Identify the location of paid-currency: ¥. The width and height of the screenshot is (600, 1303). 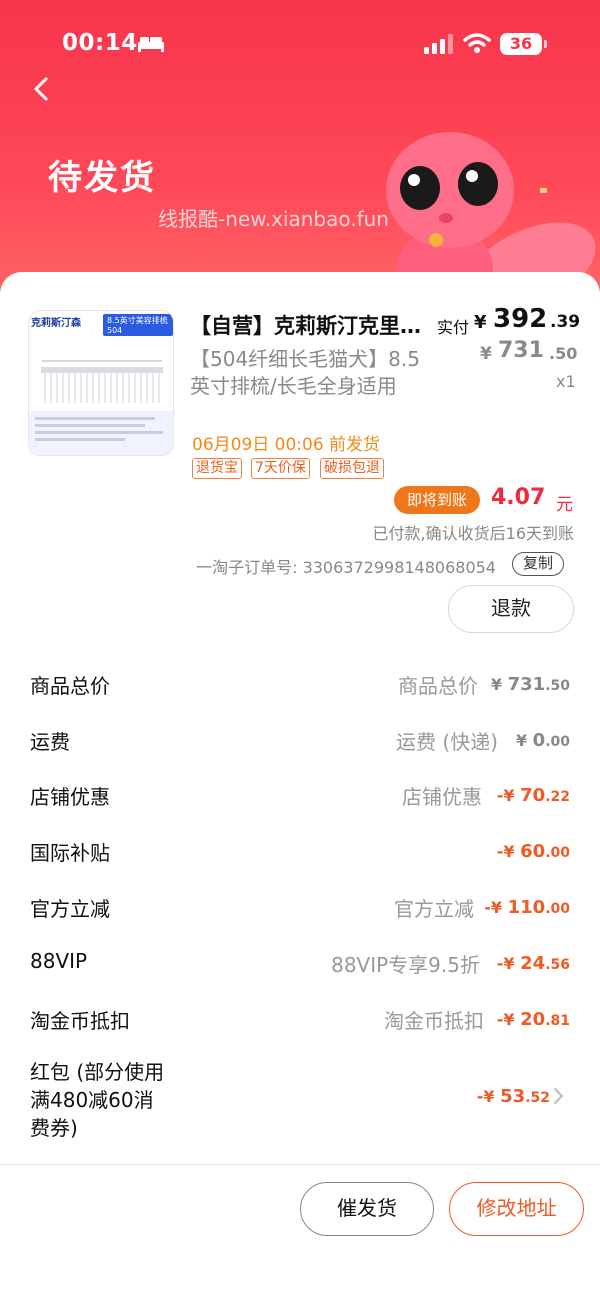
(480, 322).